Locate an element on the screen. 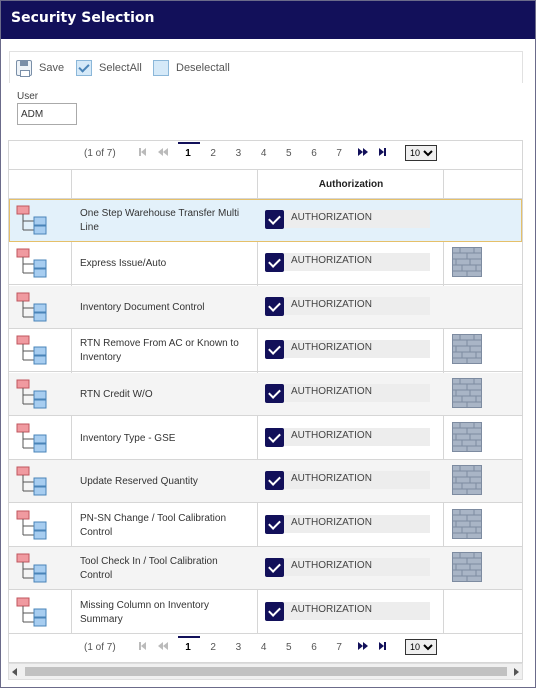 This screenshot has height=688, width=536. pager-bottom: (1 of 7) 1 2 3 4 5 6 7 10 is located at coordinates (265, 648).